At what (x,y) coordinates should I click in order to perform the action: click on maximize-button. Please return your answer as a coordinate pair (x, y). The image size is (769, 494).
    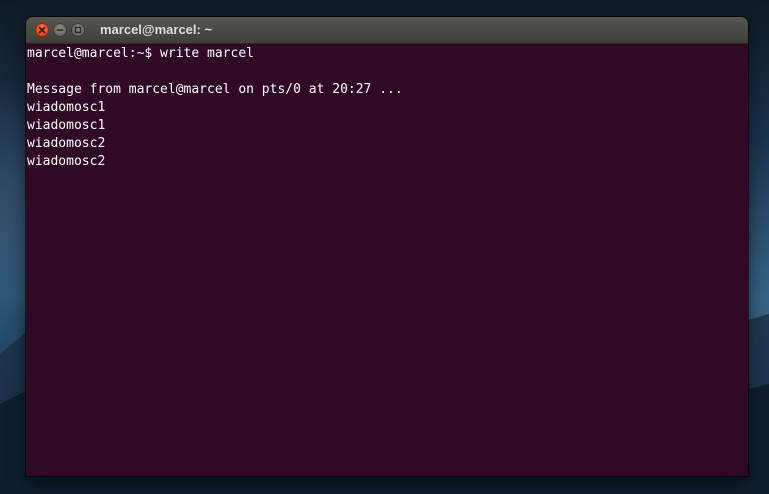
    Looking at the image, I should click on (78, 30).